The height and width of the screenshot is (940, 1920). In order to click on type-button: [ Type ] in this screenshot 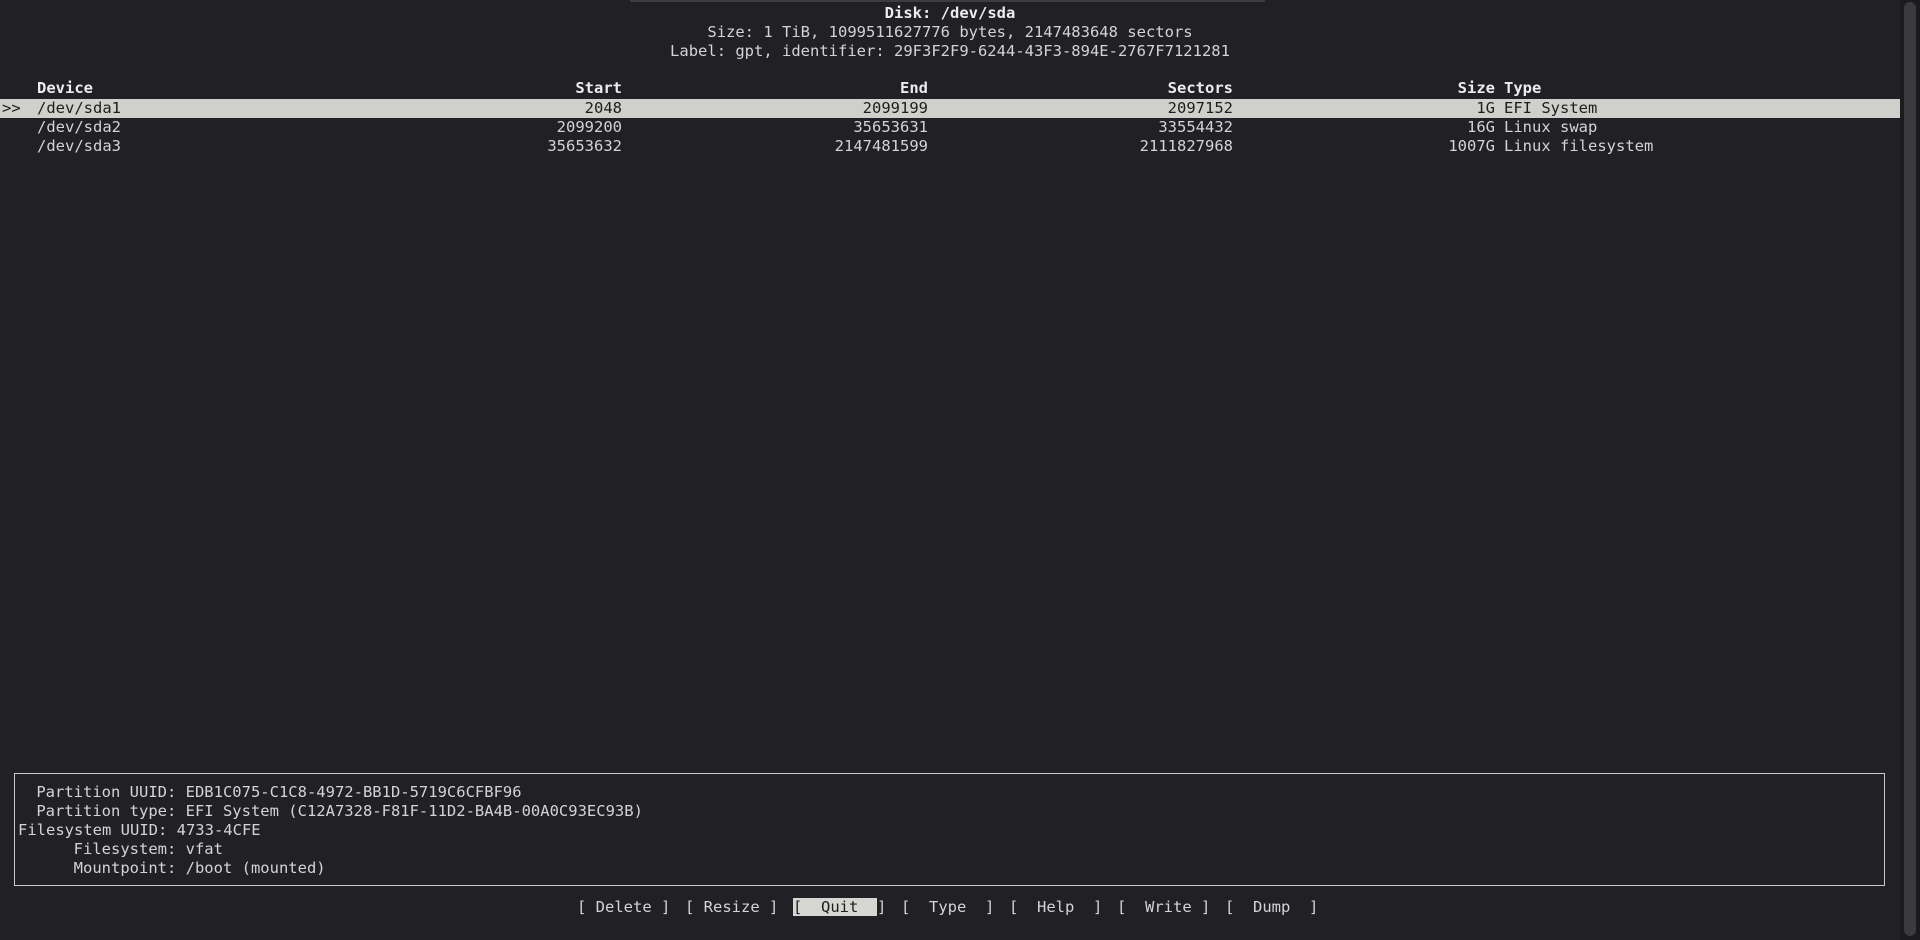, I will do `click(947, 907)`.